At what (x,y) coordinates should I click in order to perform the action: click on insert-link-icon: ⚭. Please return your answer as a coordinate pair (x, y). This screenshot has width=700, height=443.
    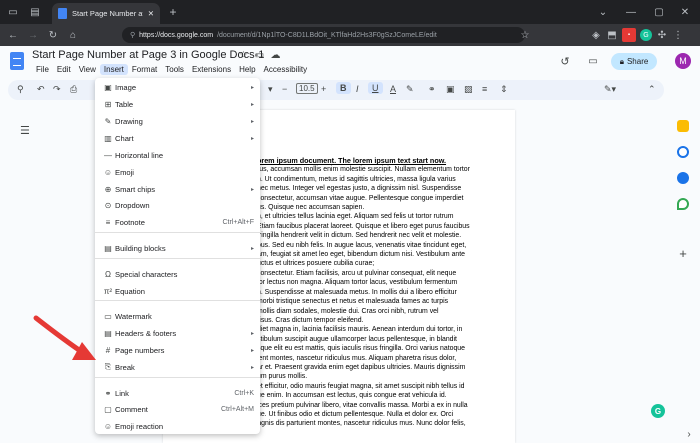
    Looking at the image, I should click on (432, 89).